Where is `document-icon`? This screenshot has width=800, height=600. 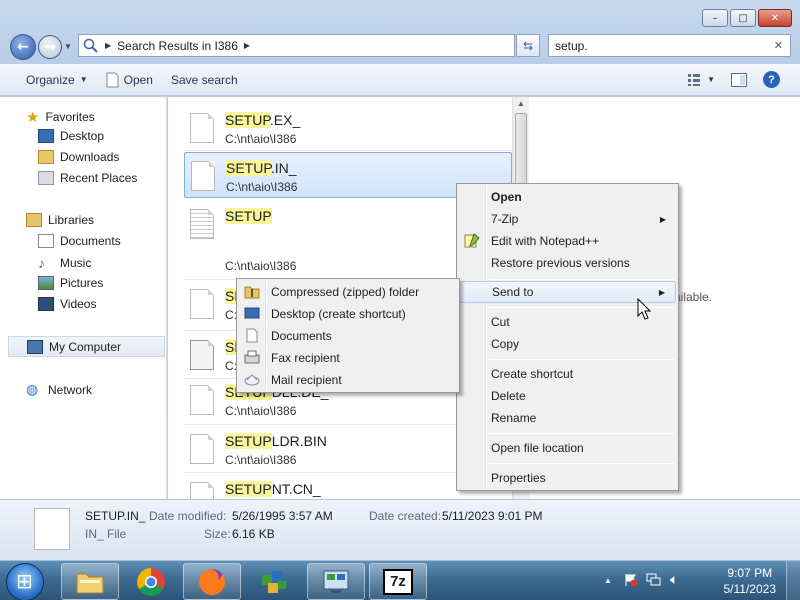
document-icon is located at coordinates (112, 79).